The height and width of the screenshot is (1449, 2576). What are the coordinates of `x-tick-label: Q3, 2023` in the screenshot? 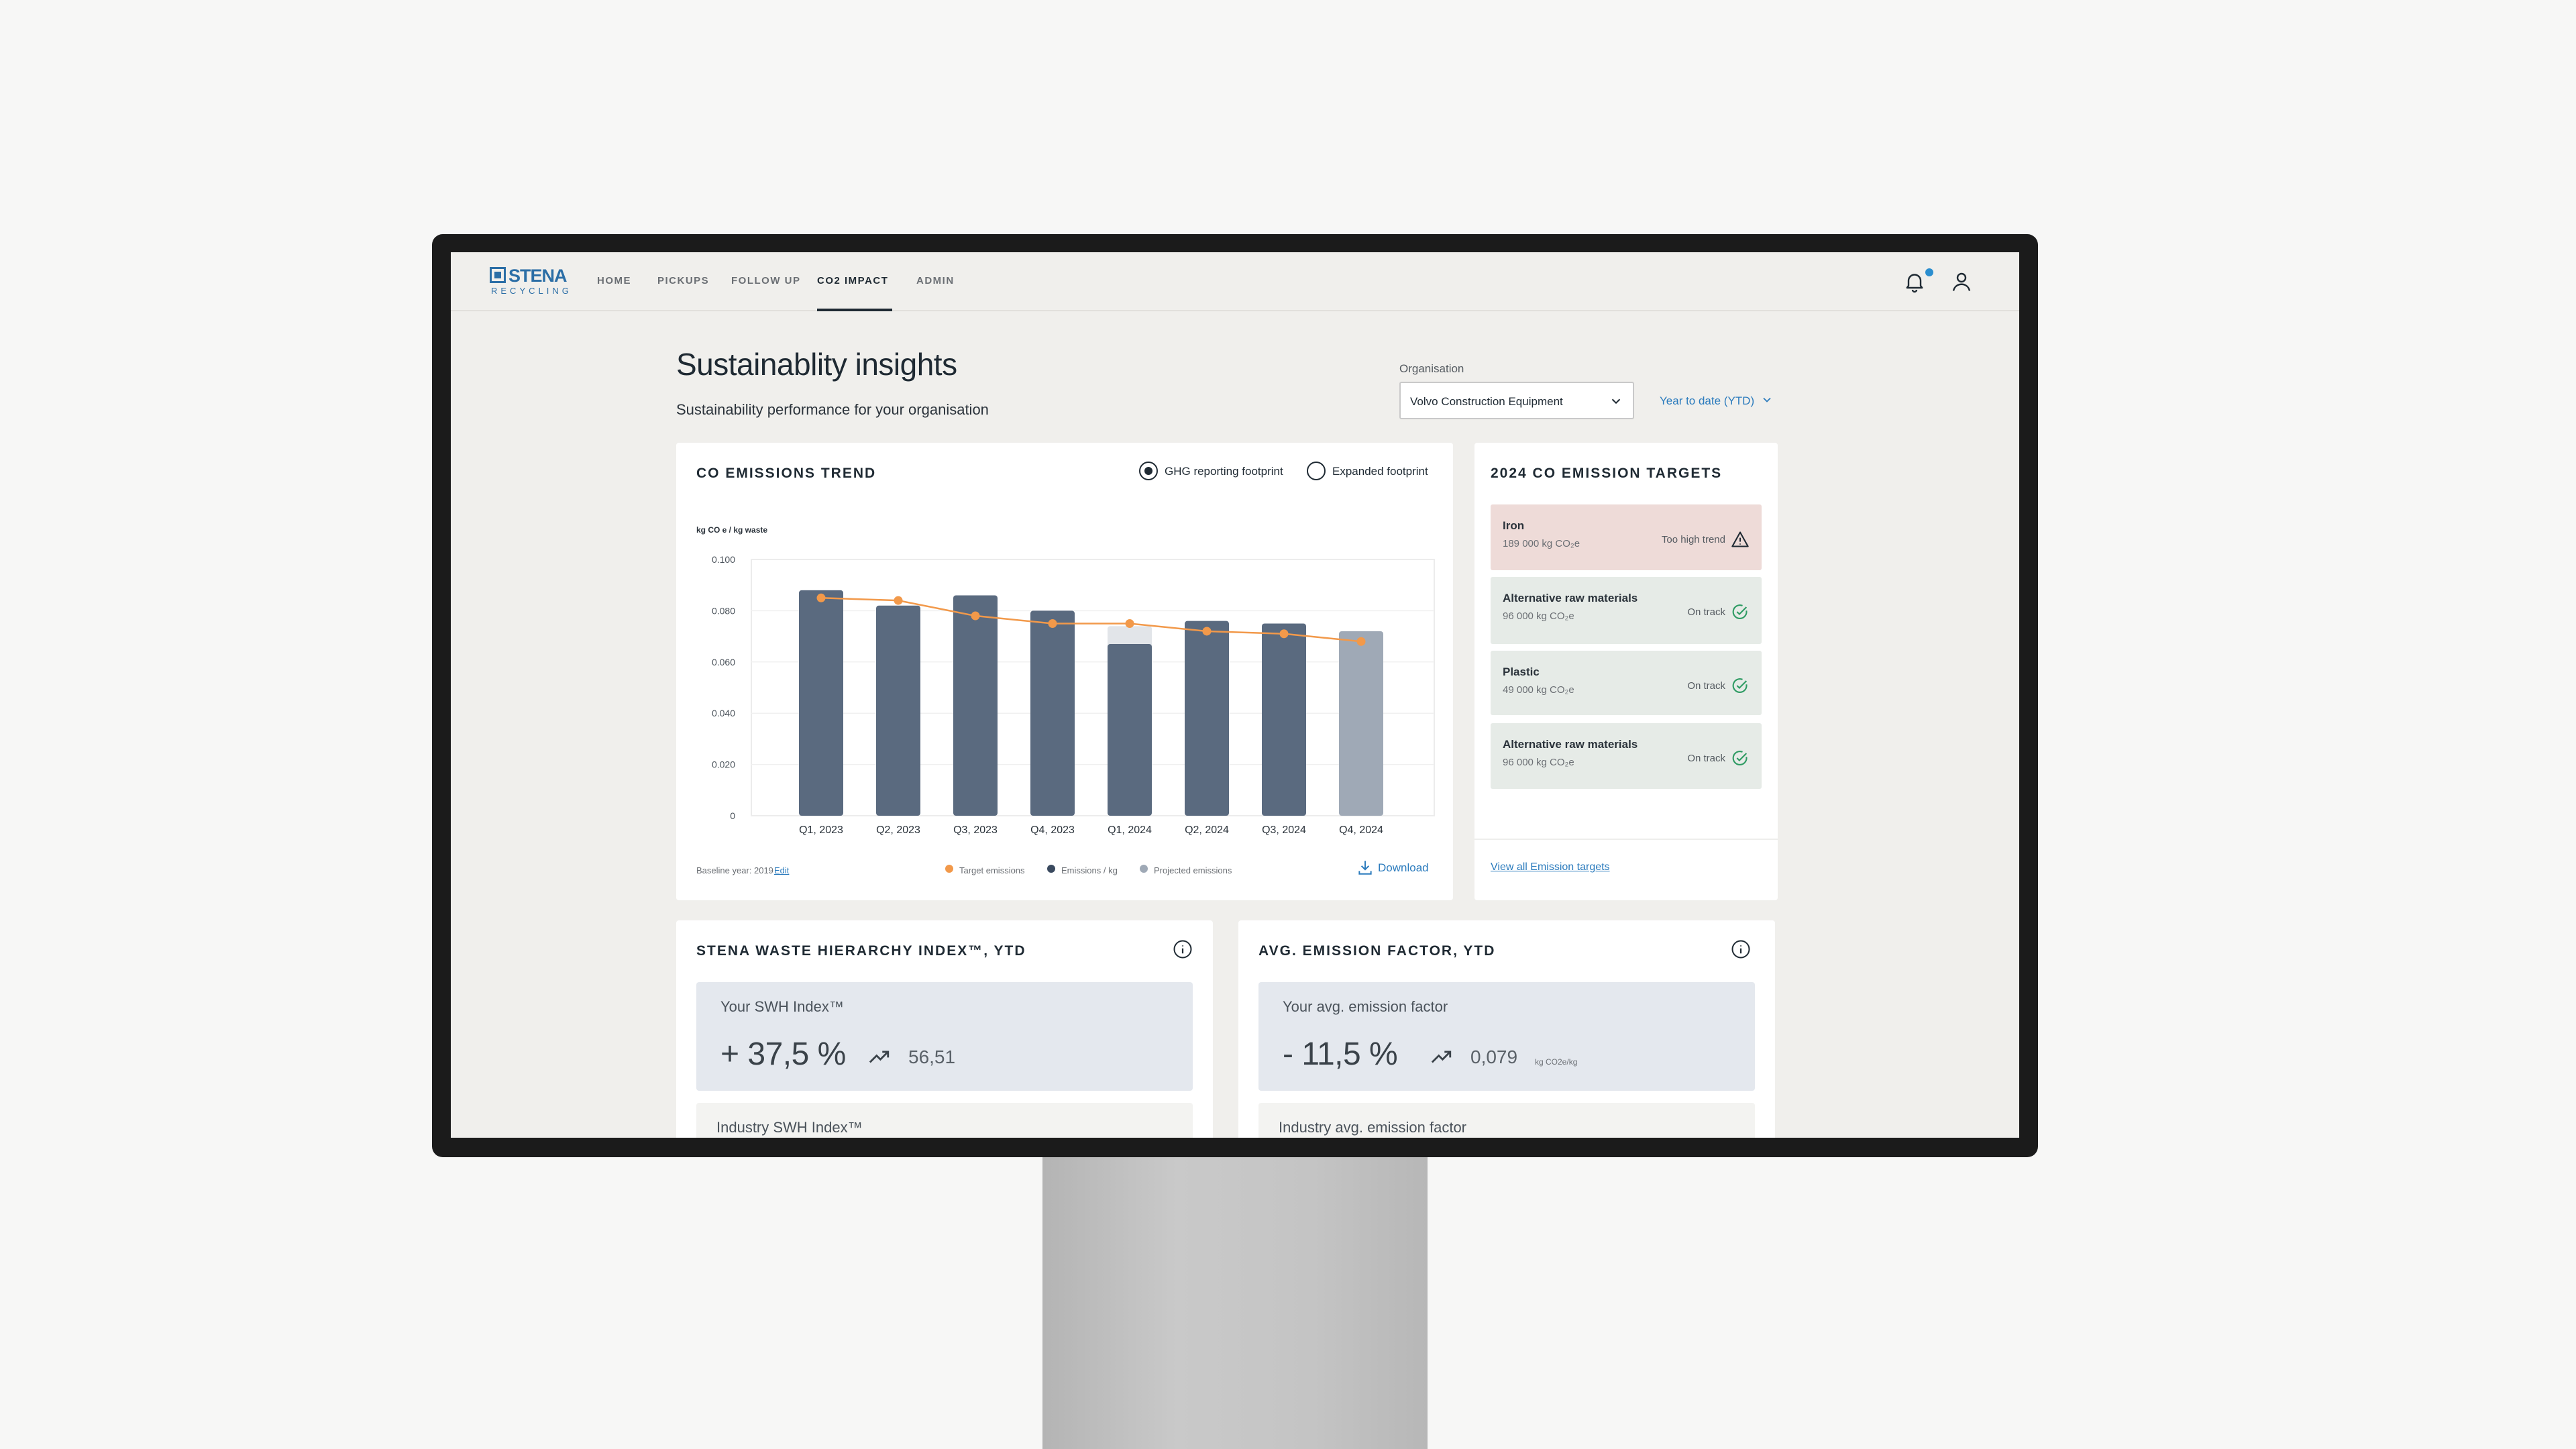 It's located at (975, 830).